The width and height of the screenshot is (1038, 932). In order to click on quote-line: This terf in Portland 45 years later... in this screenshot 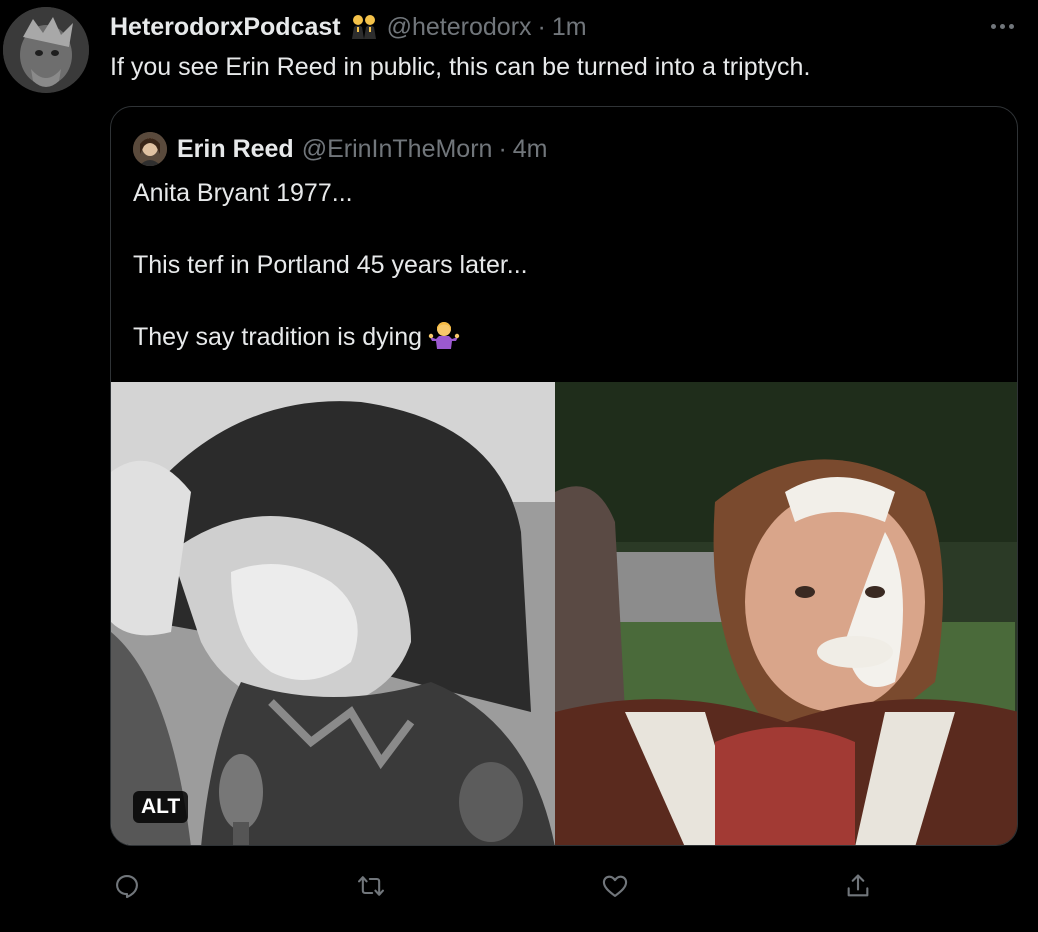, I will do `click(330, 265)`.